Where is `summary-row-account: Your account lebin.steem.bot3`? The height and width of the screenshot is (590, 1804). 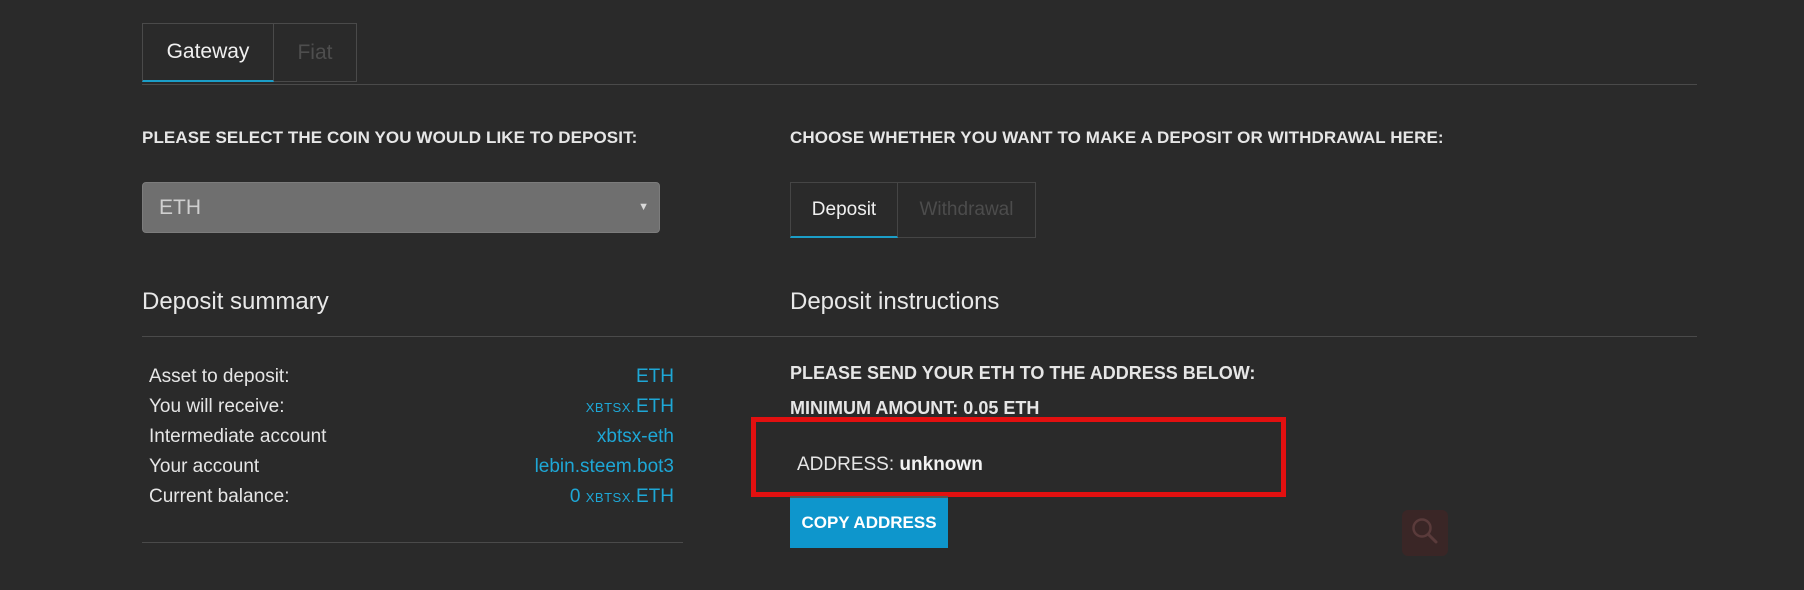
summary-row-account: Your account lebin.steem.bot3 is located at coordinates (411, 471).